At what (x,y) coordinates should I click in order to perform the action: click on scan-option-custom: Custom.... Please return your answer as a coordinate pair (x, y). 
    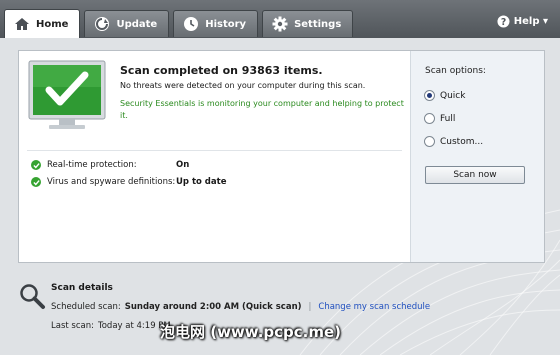
    Looking at the image, I should click on (453, 141).